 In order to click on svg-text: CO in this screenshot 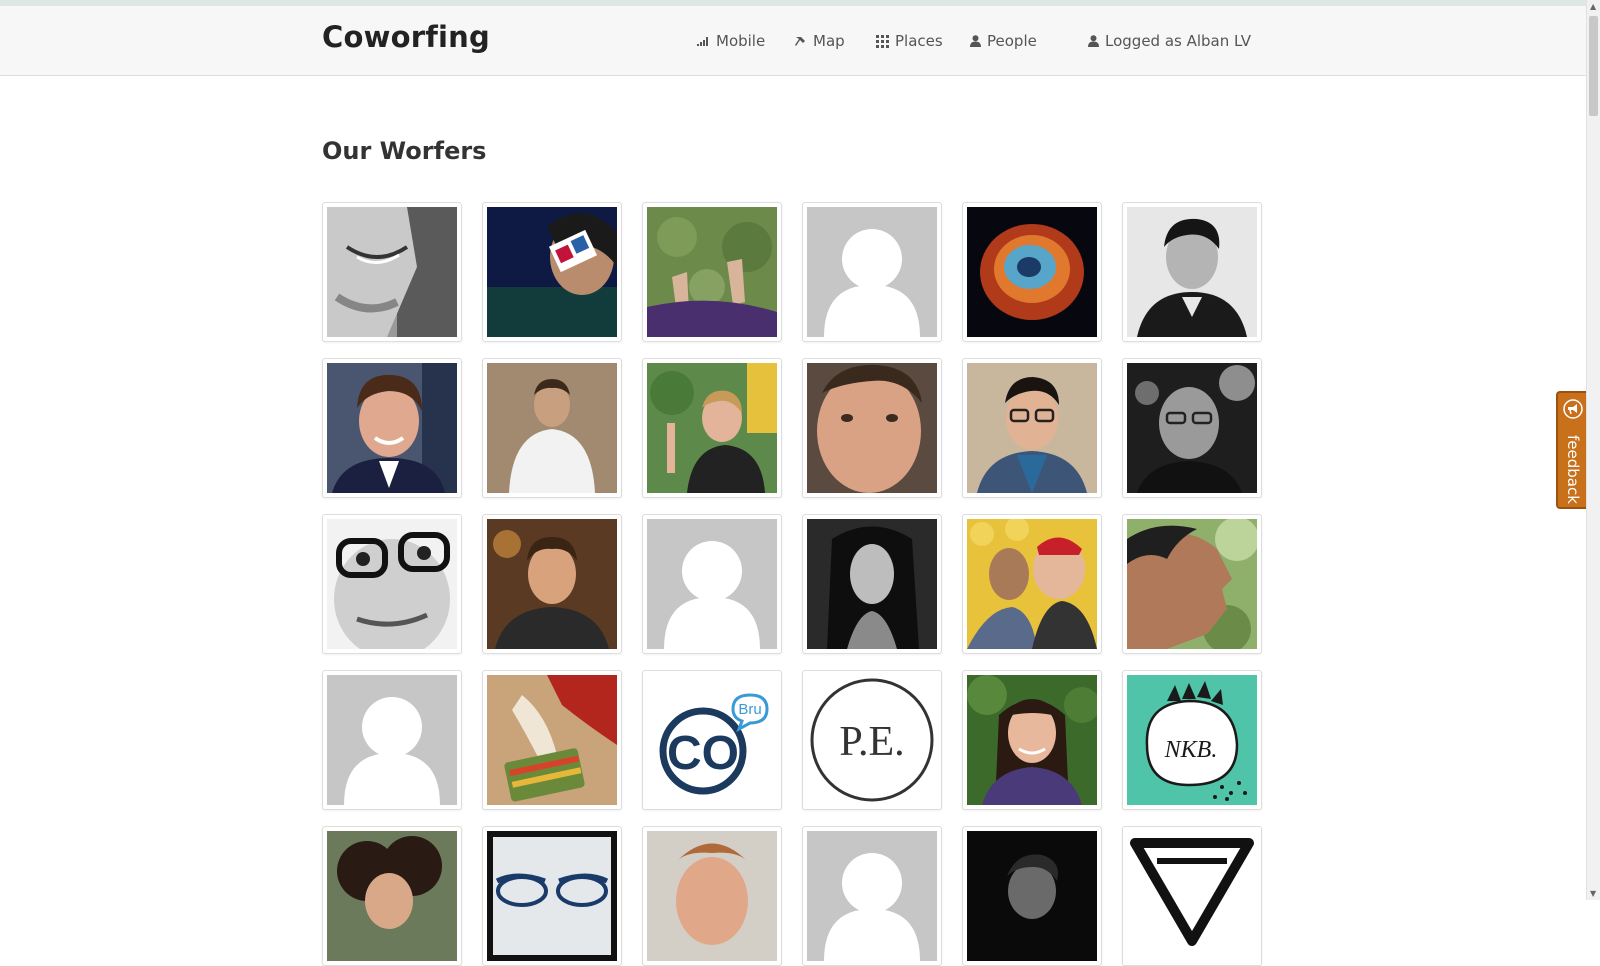, I will do `click(703, 753)`.